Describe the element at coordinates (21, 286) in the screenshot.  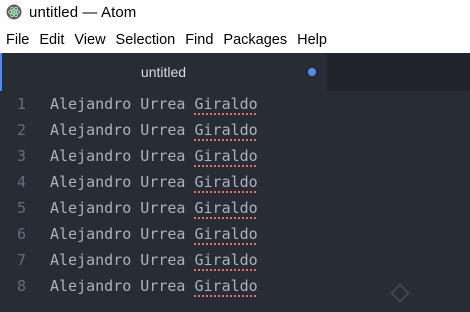
I see `line-number: 8` at that location.